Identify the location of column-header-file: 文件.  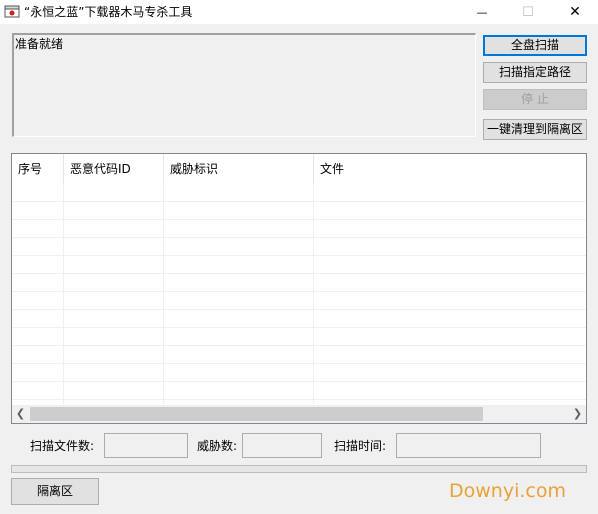
(450, 169).